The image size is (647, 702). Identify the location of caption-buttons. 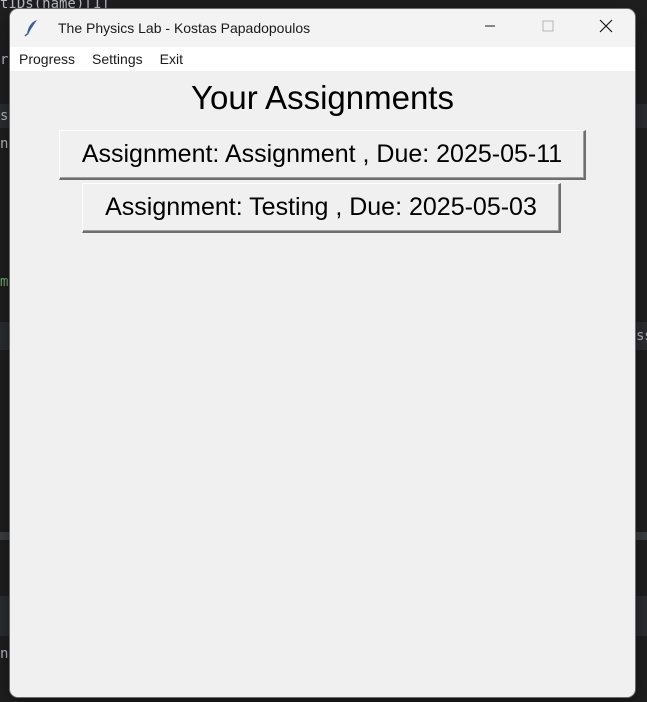
(548, 28).